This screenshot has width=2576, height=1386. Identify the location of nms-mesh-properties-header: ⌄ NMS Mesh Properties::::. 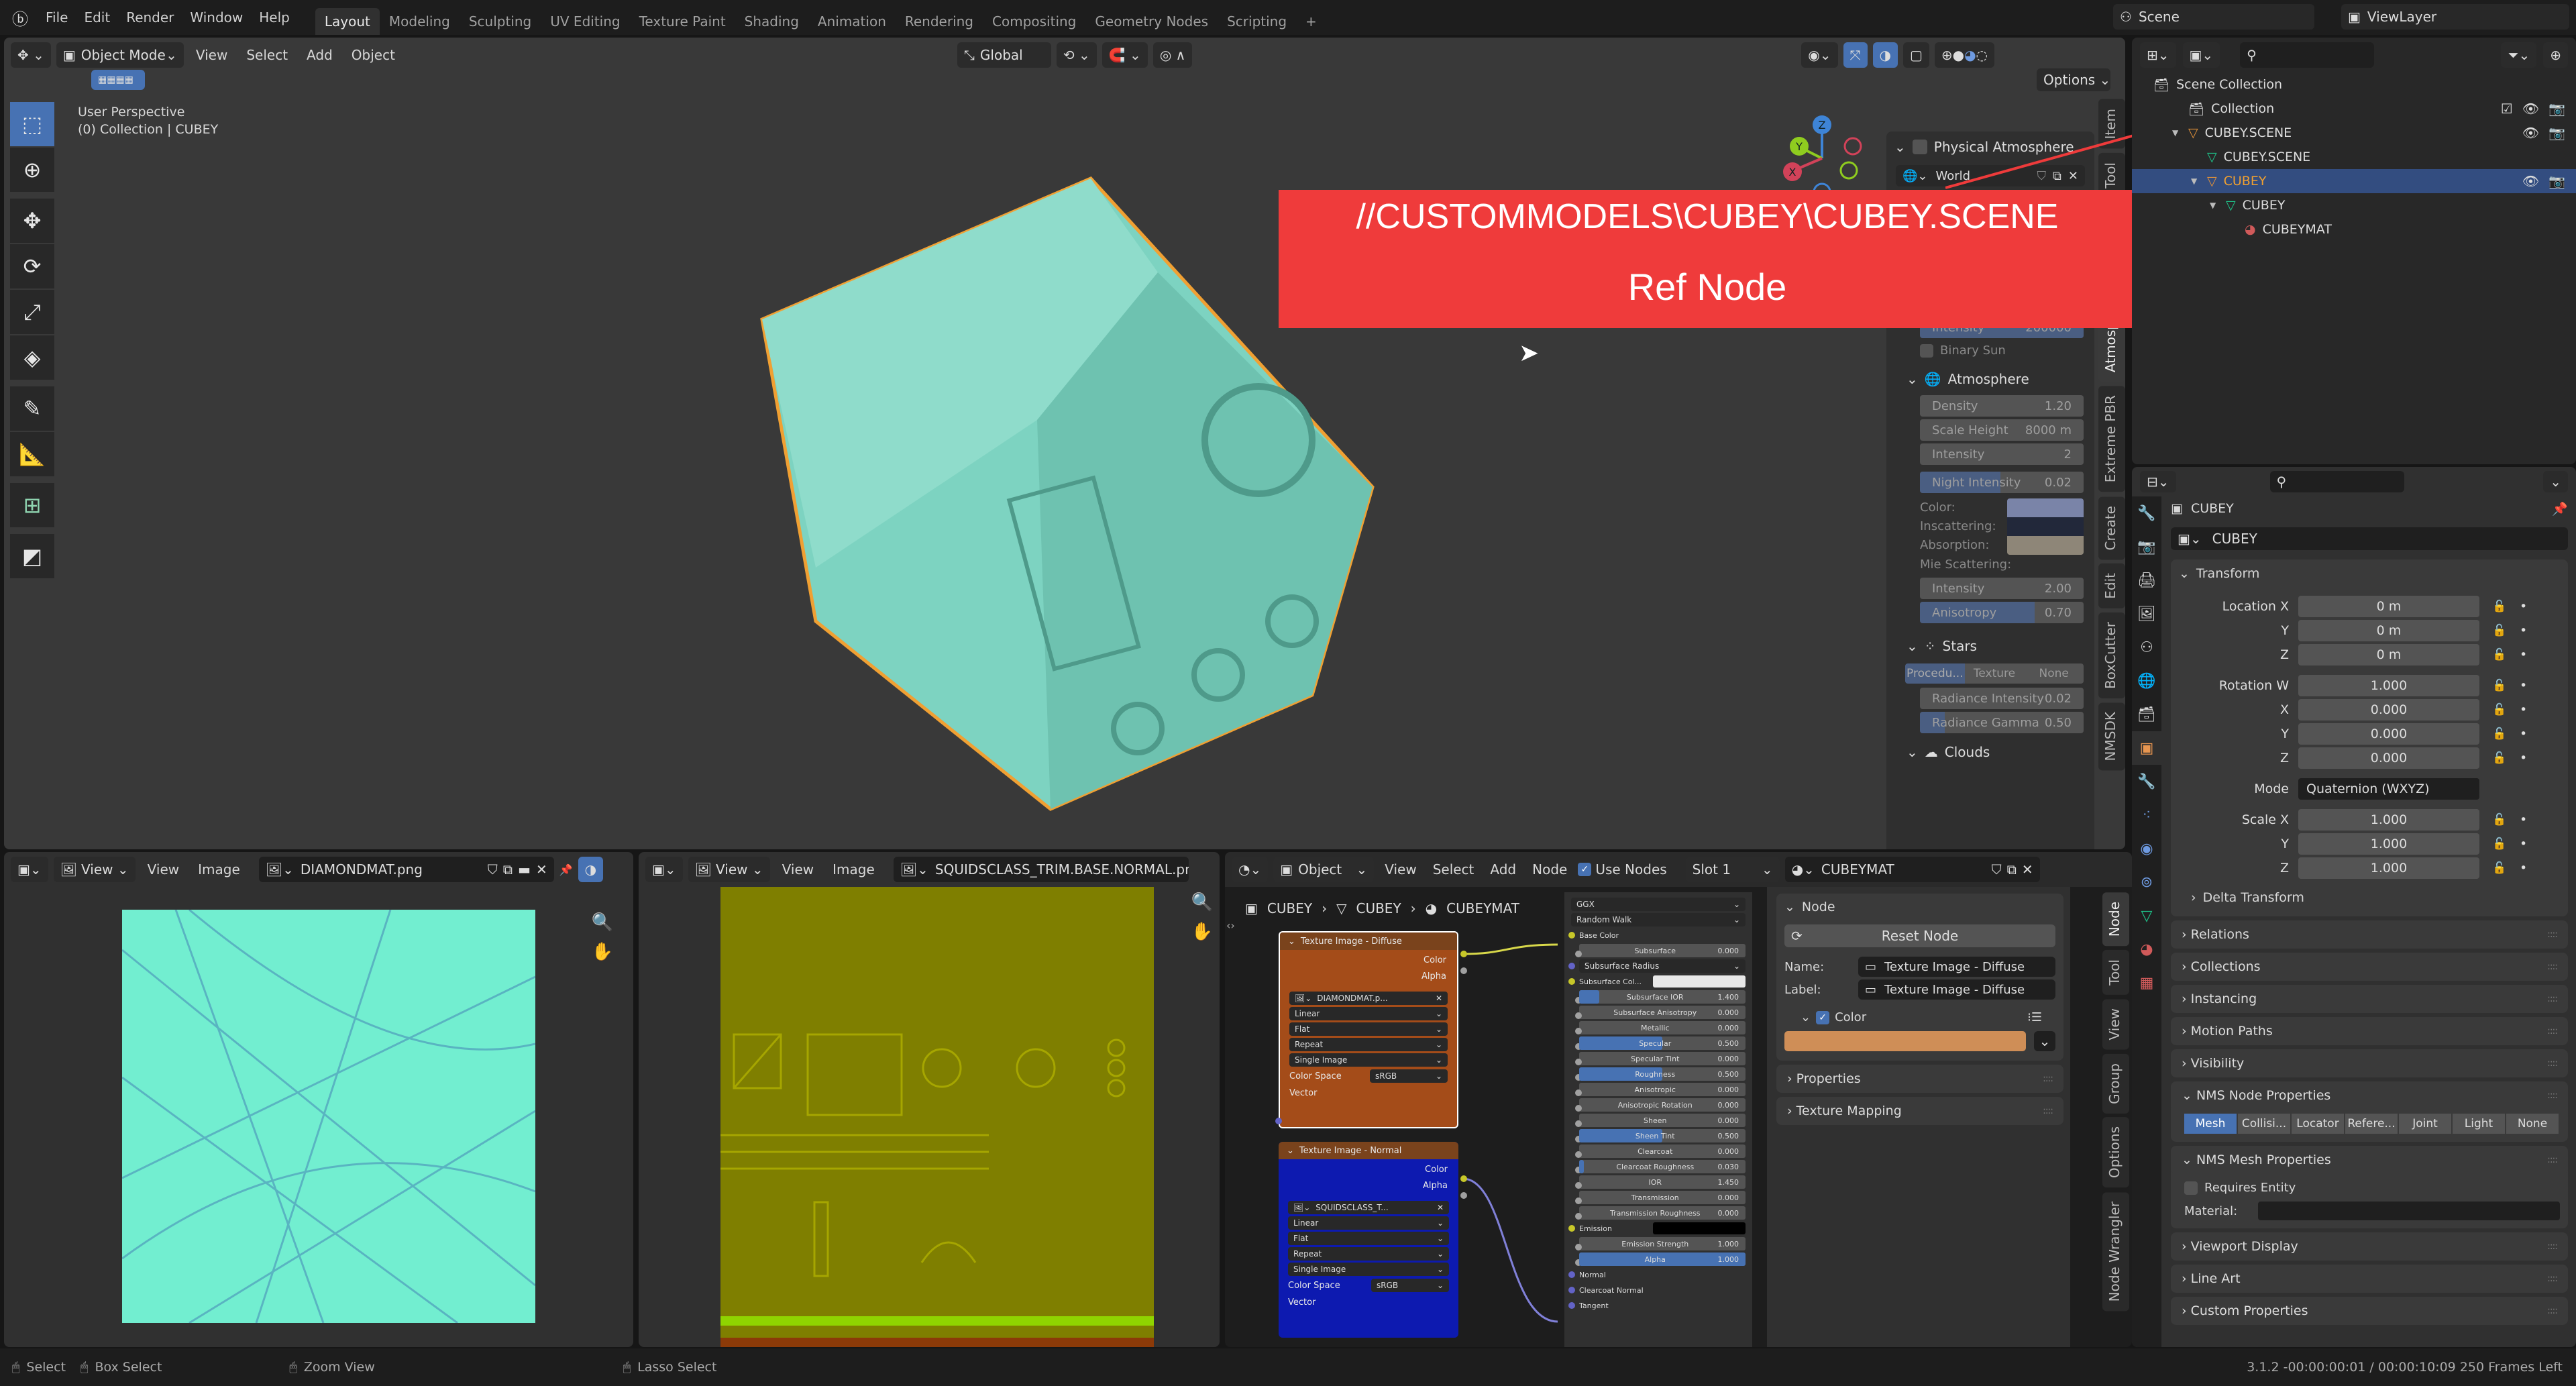
(2369, 1160).